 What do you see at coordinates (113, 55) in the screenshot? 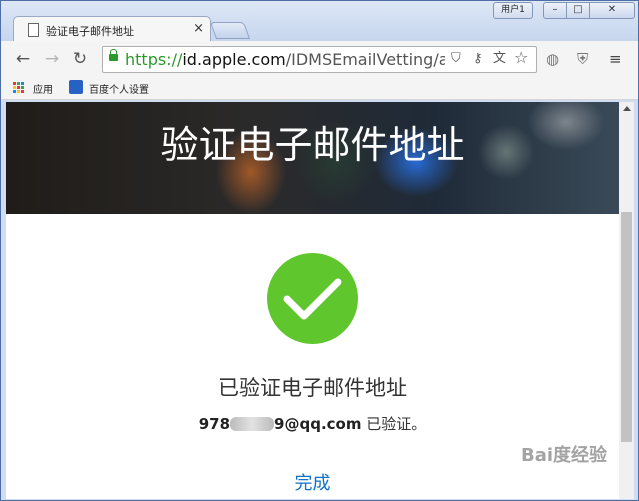
I see `lock-icon` at bounding box center [113, 55].